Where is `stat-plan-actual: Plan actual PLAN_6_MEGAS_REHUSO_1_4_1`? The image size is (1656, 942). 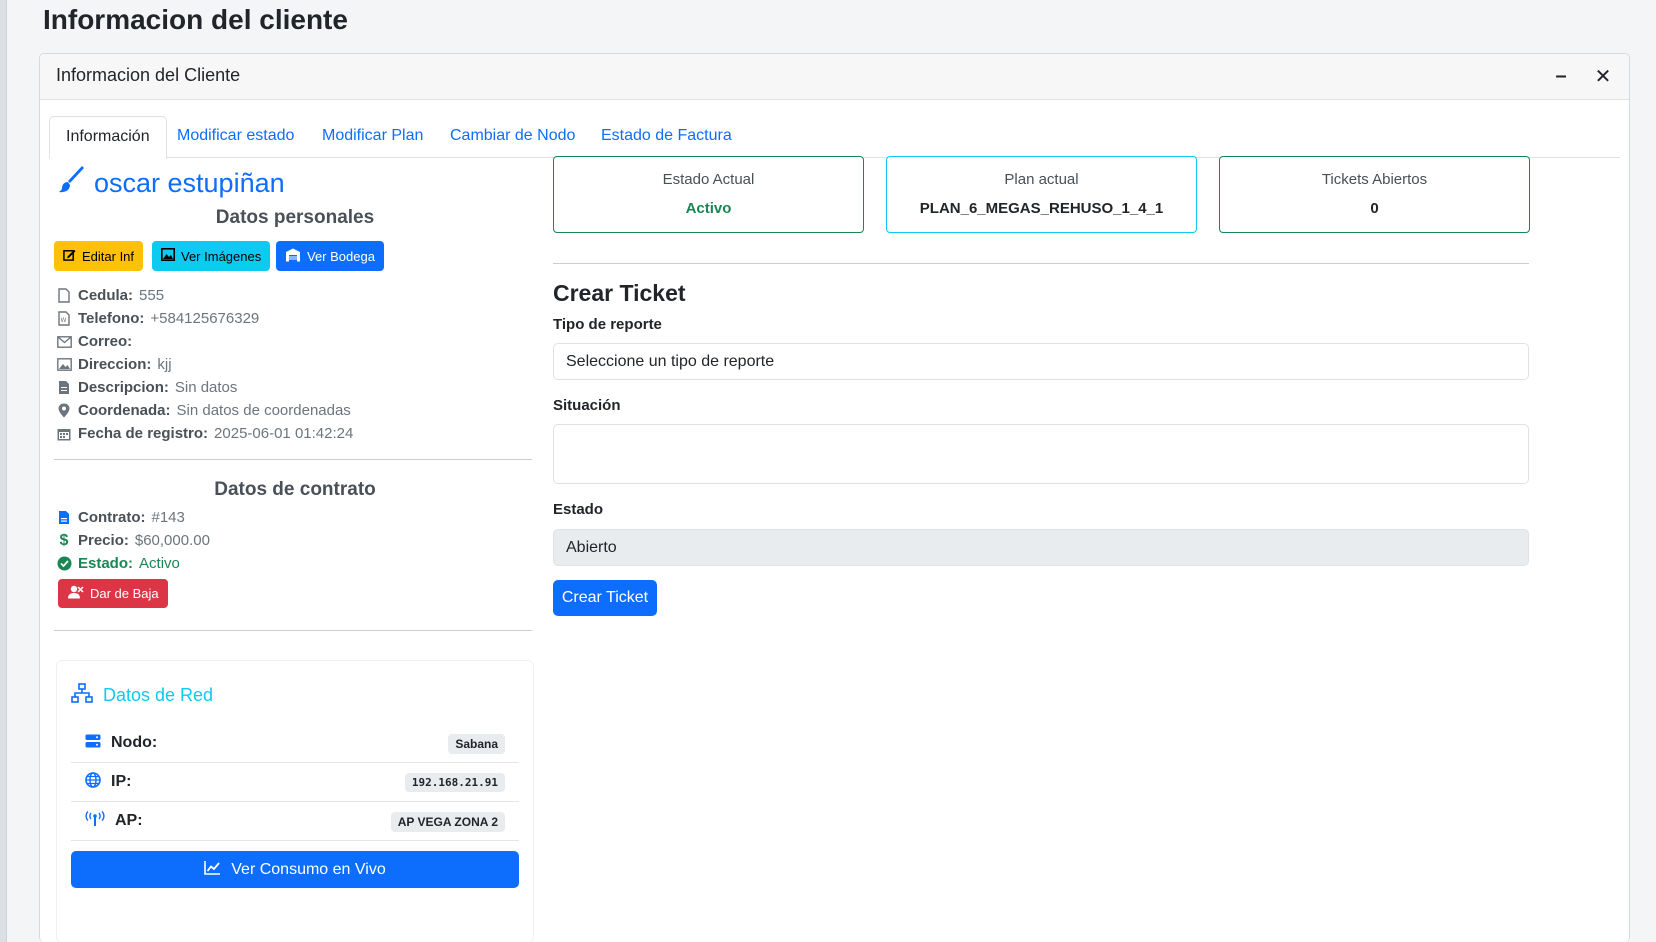
stat-plan-actual: Plan actual PLAN_6_MEGAS_REHUSO_1_4_1 is located at coordinates (1041, 194).